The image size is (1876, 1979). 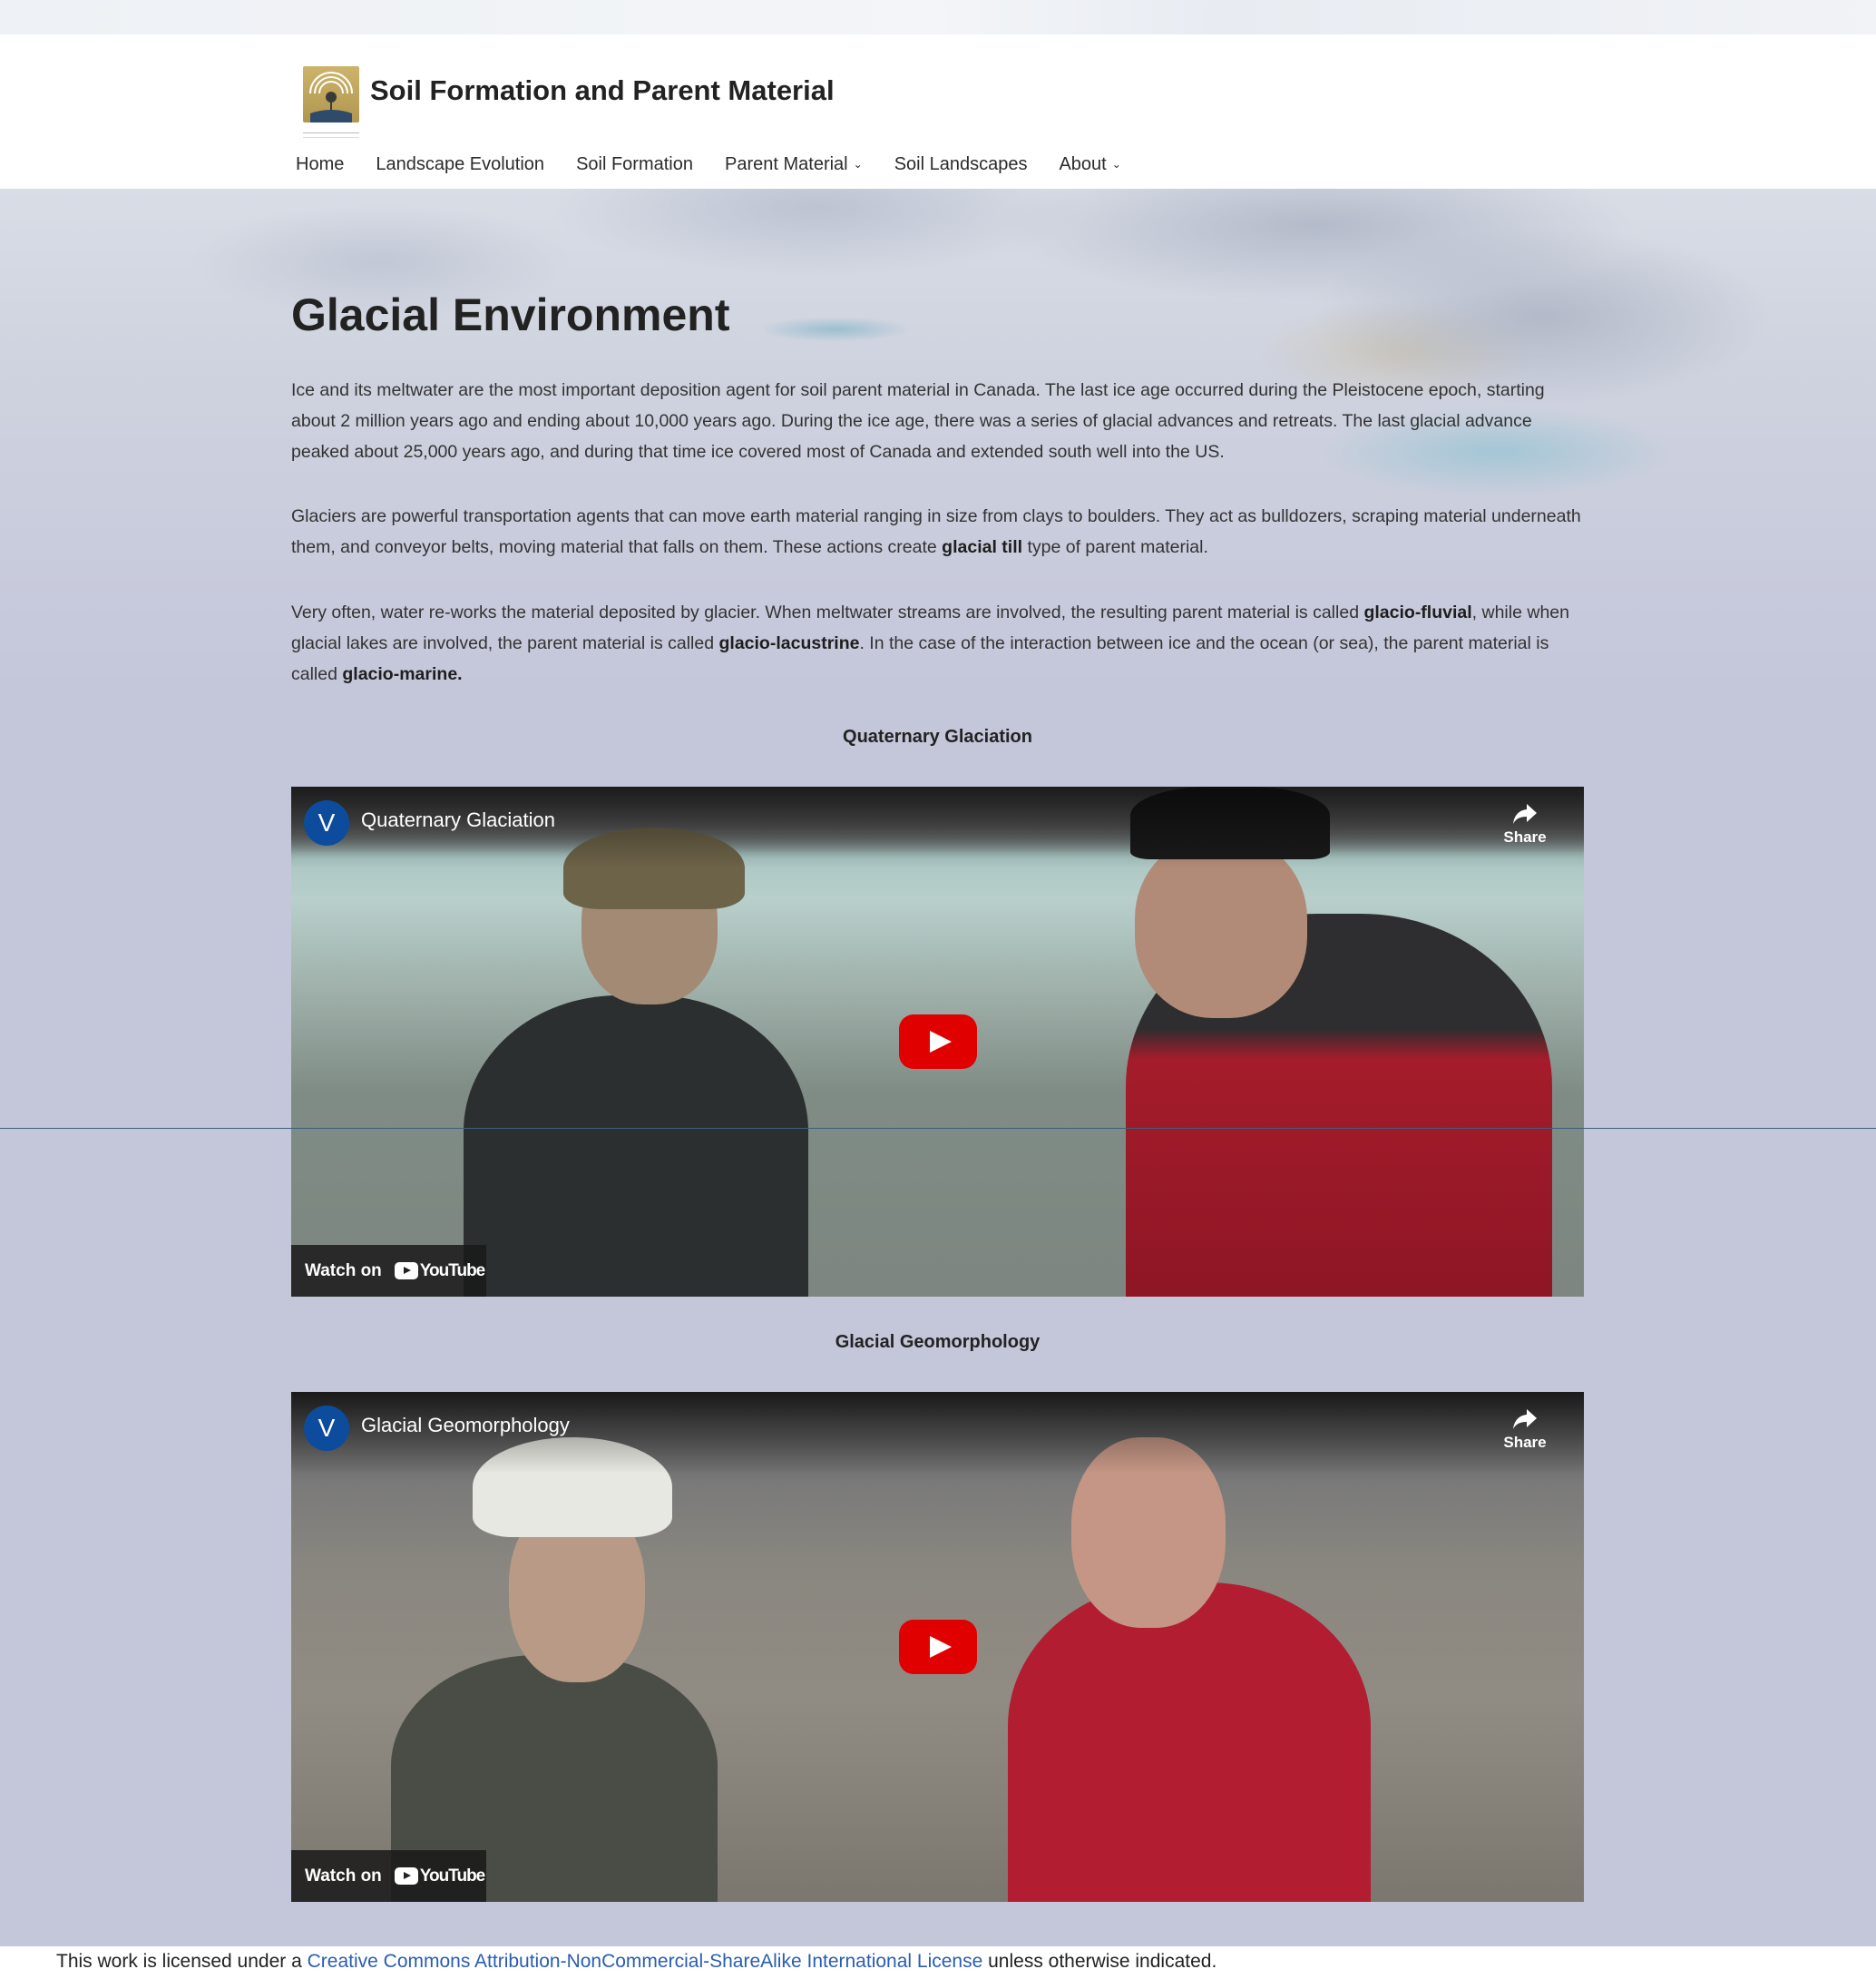 What do you see at coordinates (982, 547) in the screenshot?
I see `term-glacial-till: glacial till` at bounding box center [982, 547].